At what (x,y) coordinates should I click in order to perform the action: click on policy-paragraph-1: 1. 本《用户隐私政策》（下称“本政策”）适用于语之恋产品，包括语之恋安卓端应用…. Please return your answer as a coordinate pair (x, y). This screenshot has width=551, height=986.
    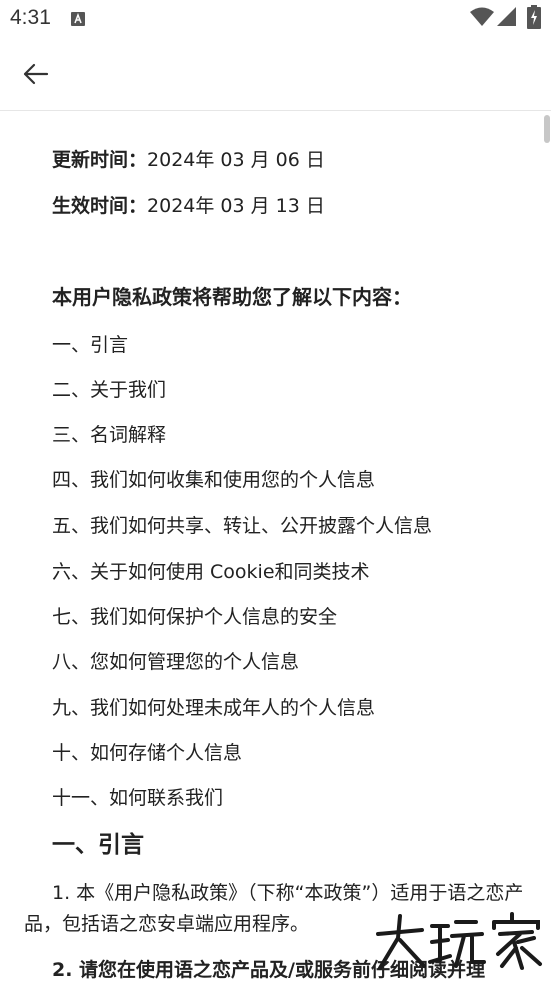
    Looking at the image, I should click on (274, 908).